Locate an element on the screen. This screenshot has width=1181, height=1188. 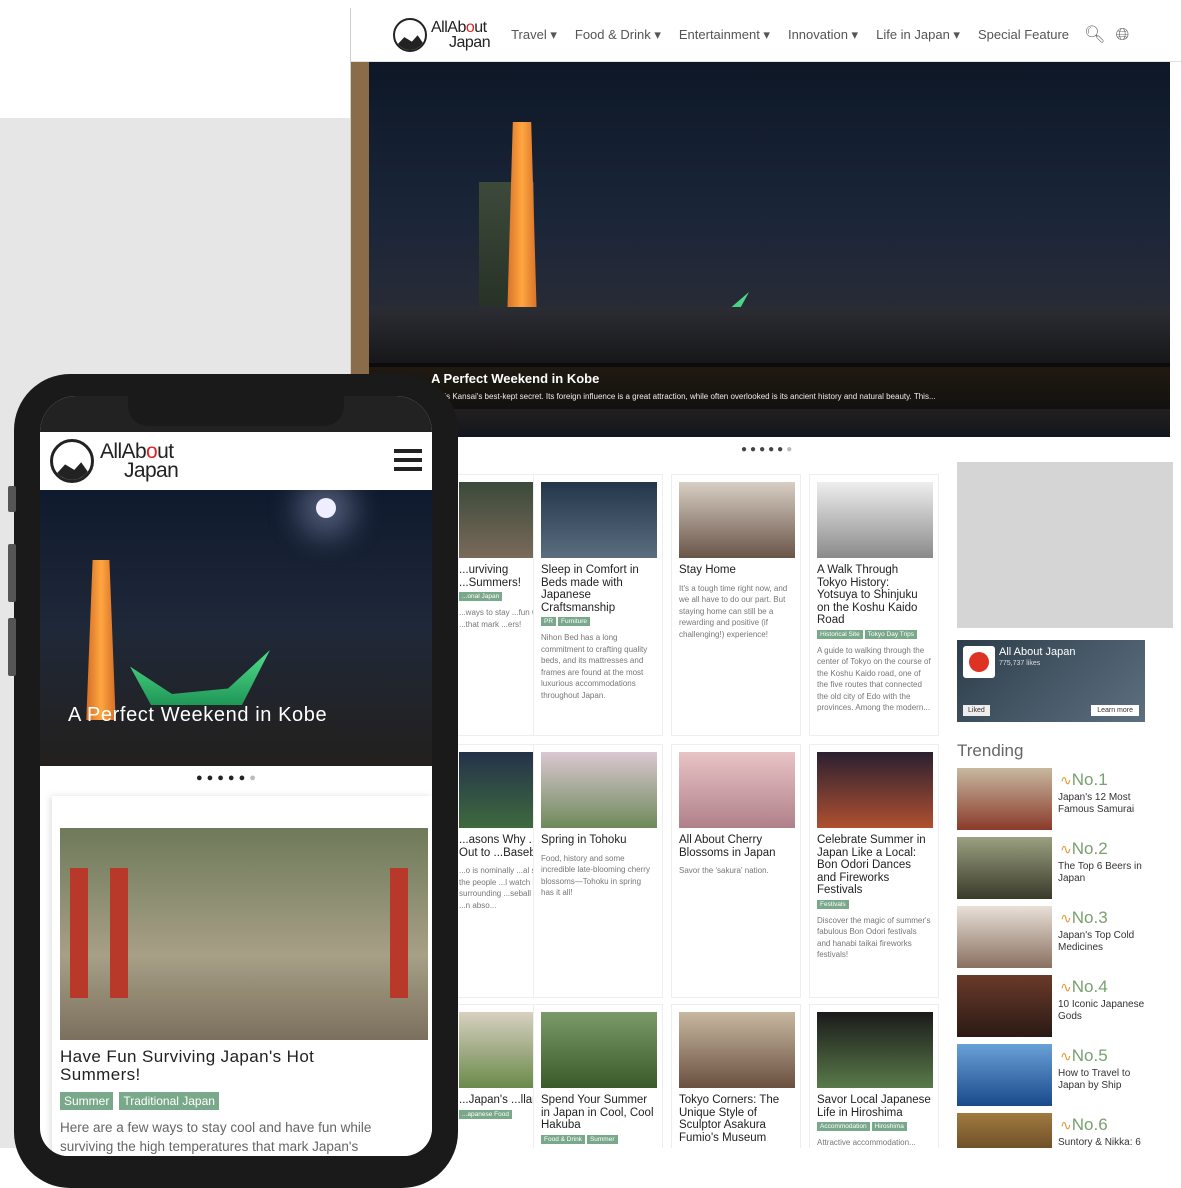
nav-item-travel: Travel ▾ is located at coordinates (534, 35).